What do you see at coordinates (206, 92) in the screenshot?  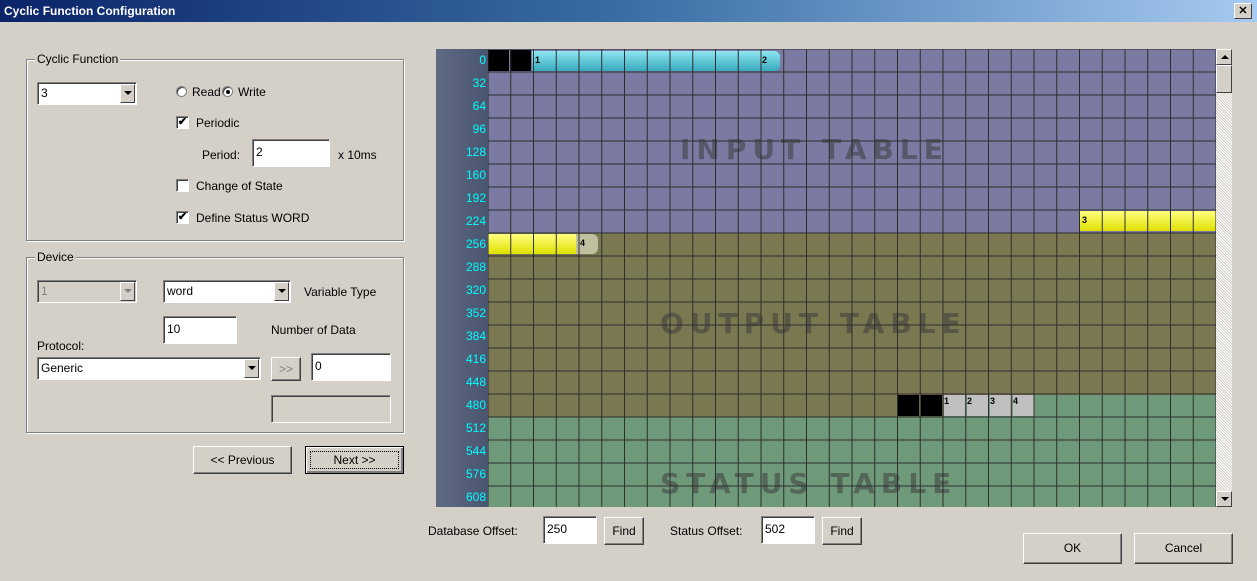 I see `read-label: Read` at bounding box center [206, 92].